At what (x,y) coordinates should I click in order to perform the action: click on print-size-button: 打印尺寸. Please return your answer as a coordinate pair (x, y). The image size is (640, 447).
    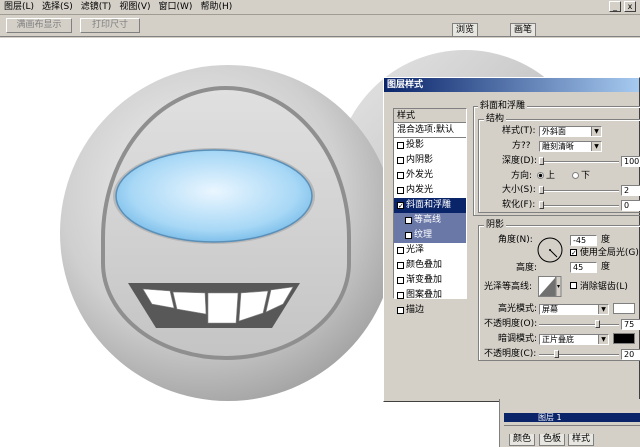
    Looking at the image, I should click on (110, 25).